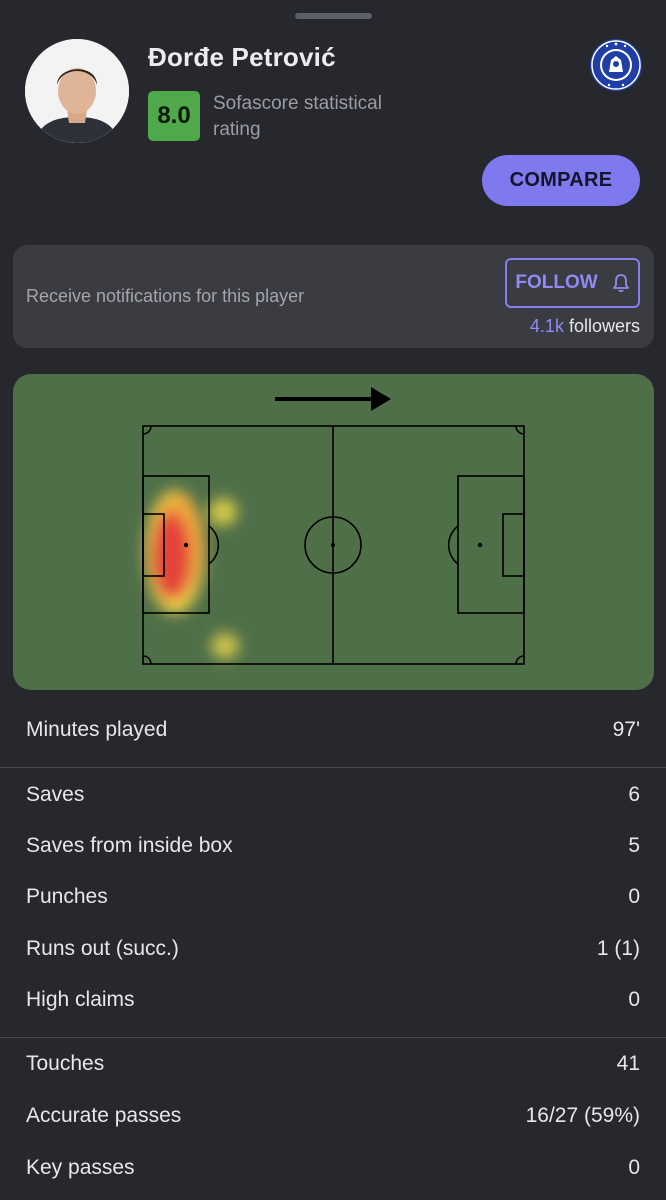 The width and height of the screenshot is (666, 1200). Describe the element at coordinates (618, 948) in the screenshot. I see `stat-value: 1 (1)` at that location.